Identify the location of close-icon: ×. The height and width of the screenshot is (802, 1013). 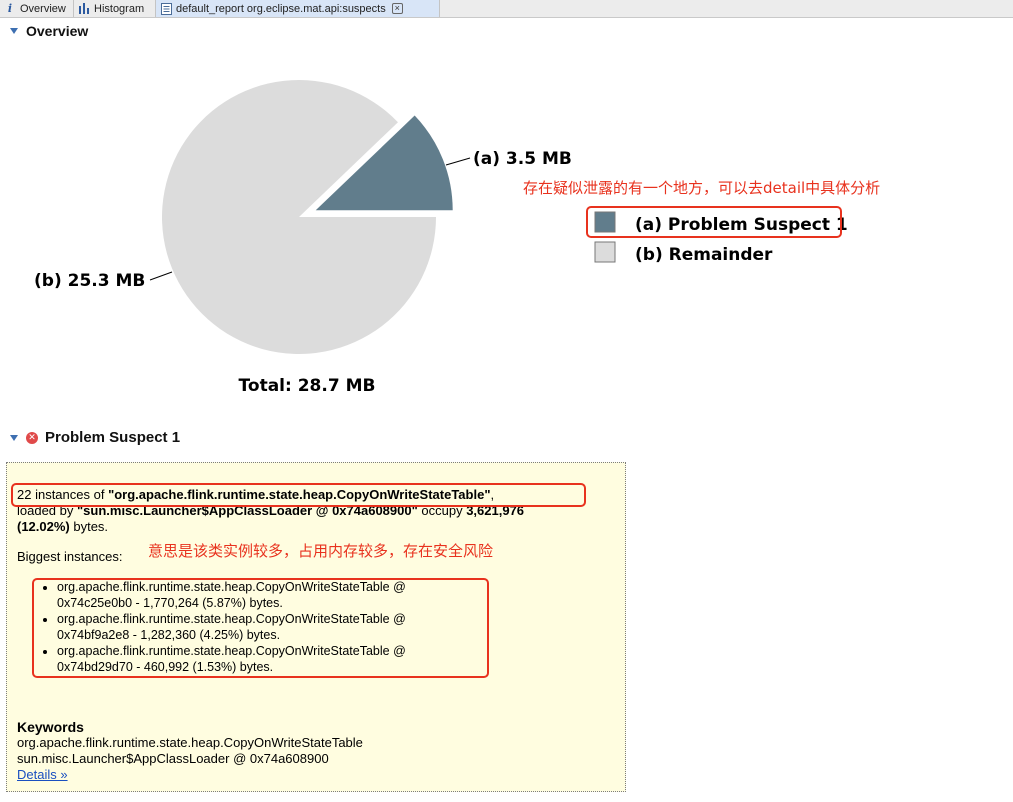
(397, 8).